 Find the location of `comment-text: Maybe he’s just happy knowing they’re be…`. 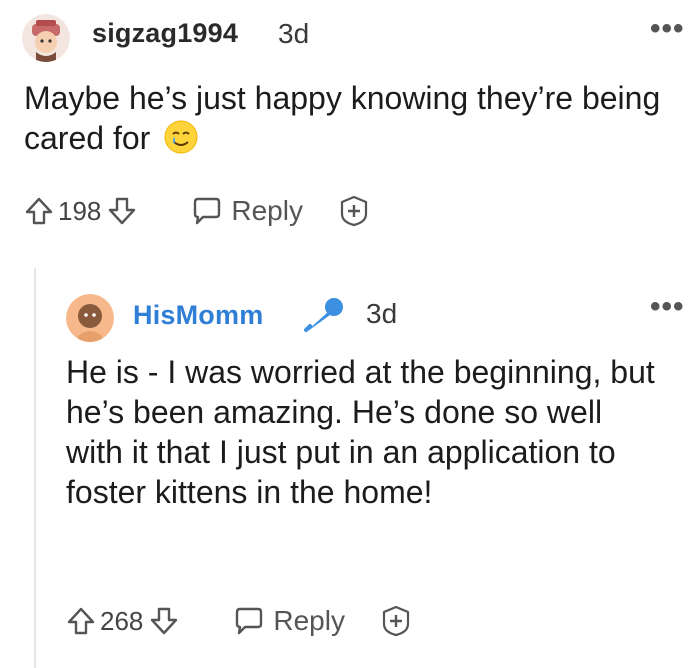

comment-text: Maybe he’s just happy knowing they’re be… is located at coordinates (342, 118).